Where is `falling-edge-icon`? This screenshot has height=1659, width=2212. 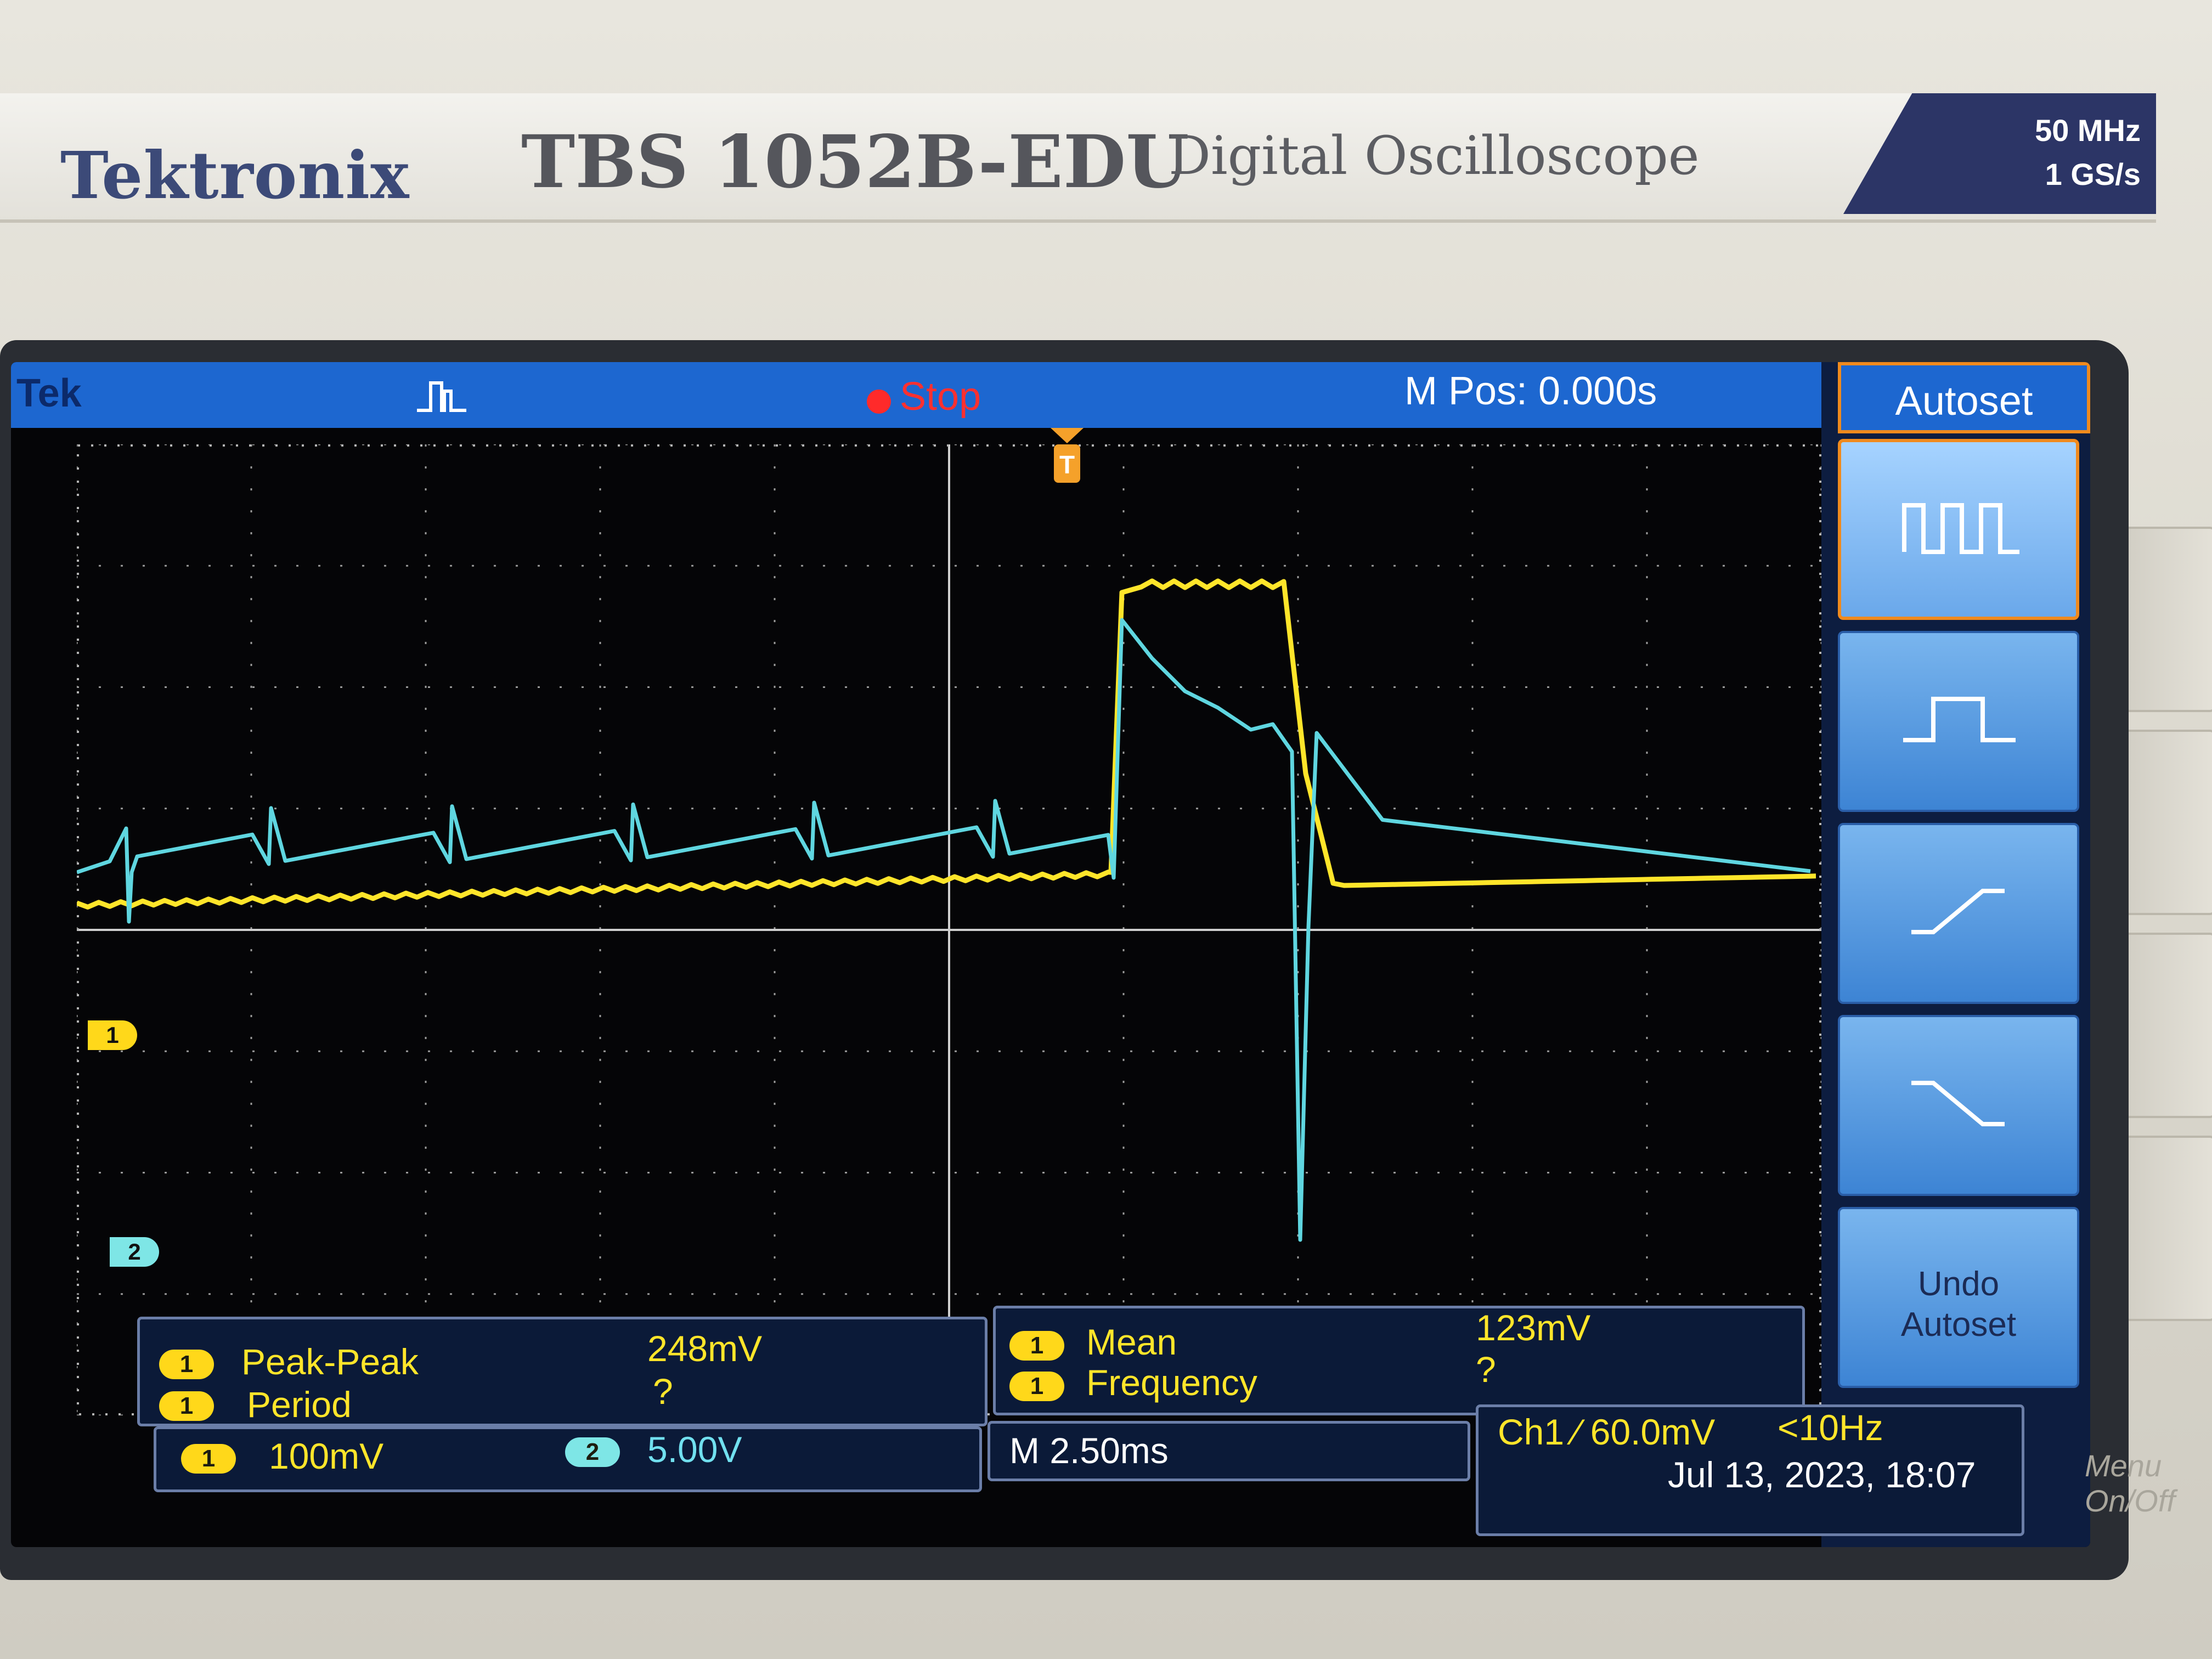 falling-edge-icon is located at coordinates (1958, 1103).